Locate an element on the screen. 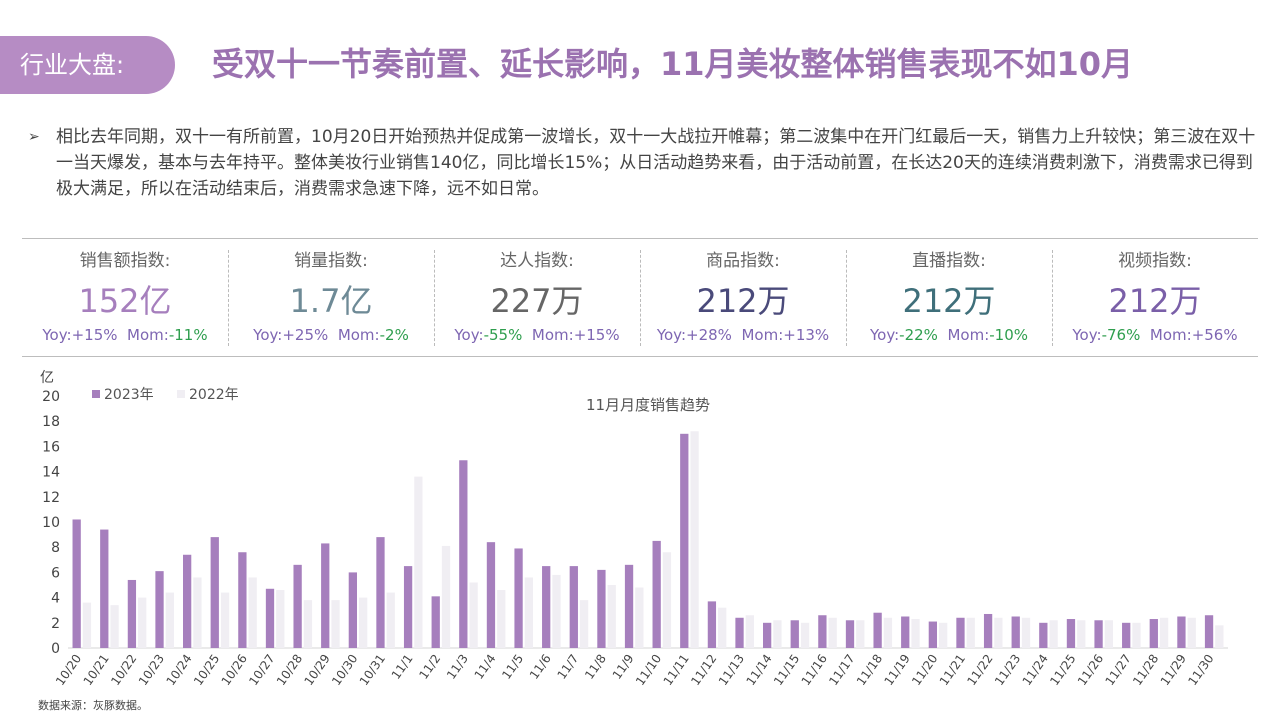  y-tick-label: 14 is located at coordinates (51, 473).